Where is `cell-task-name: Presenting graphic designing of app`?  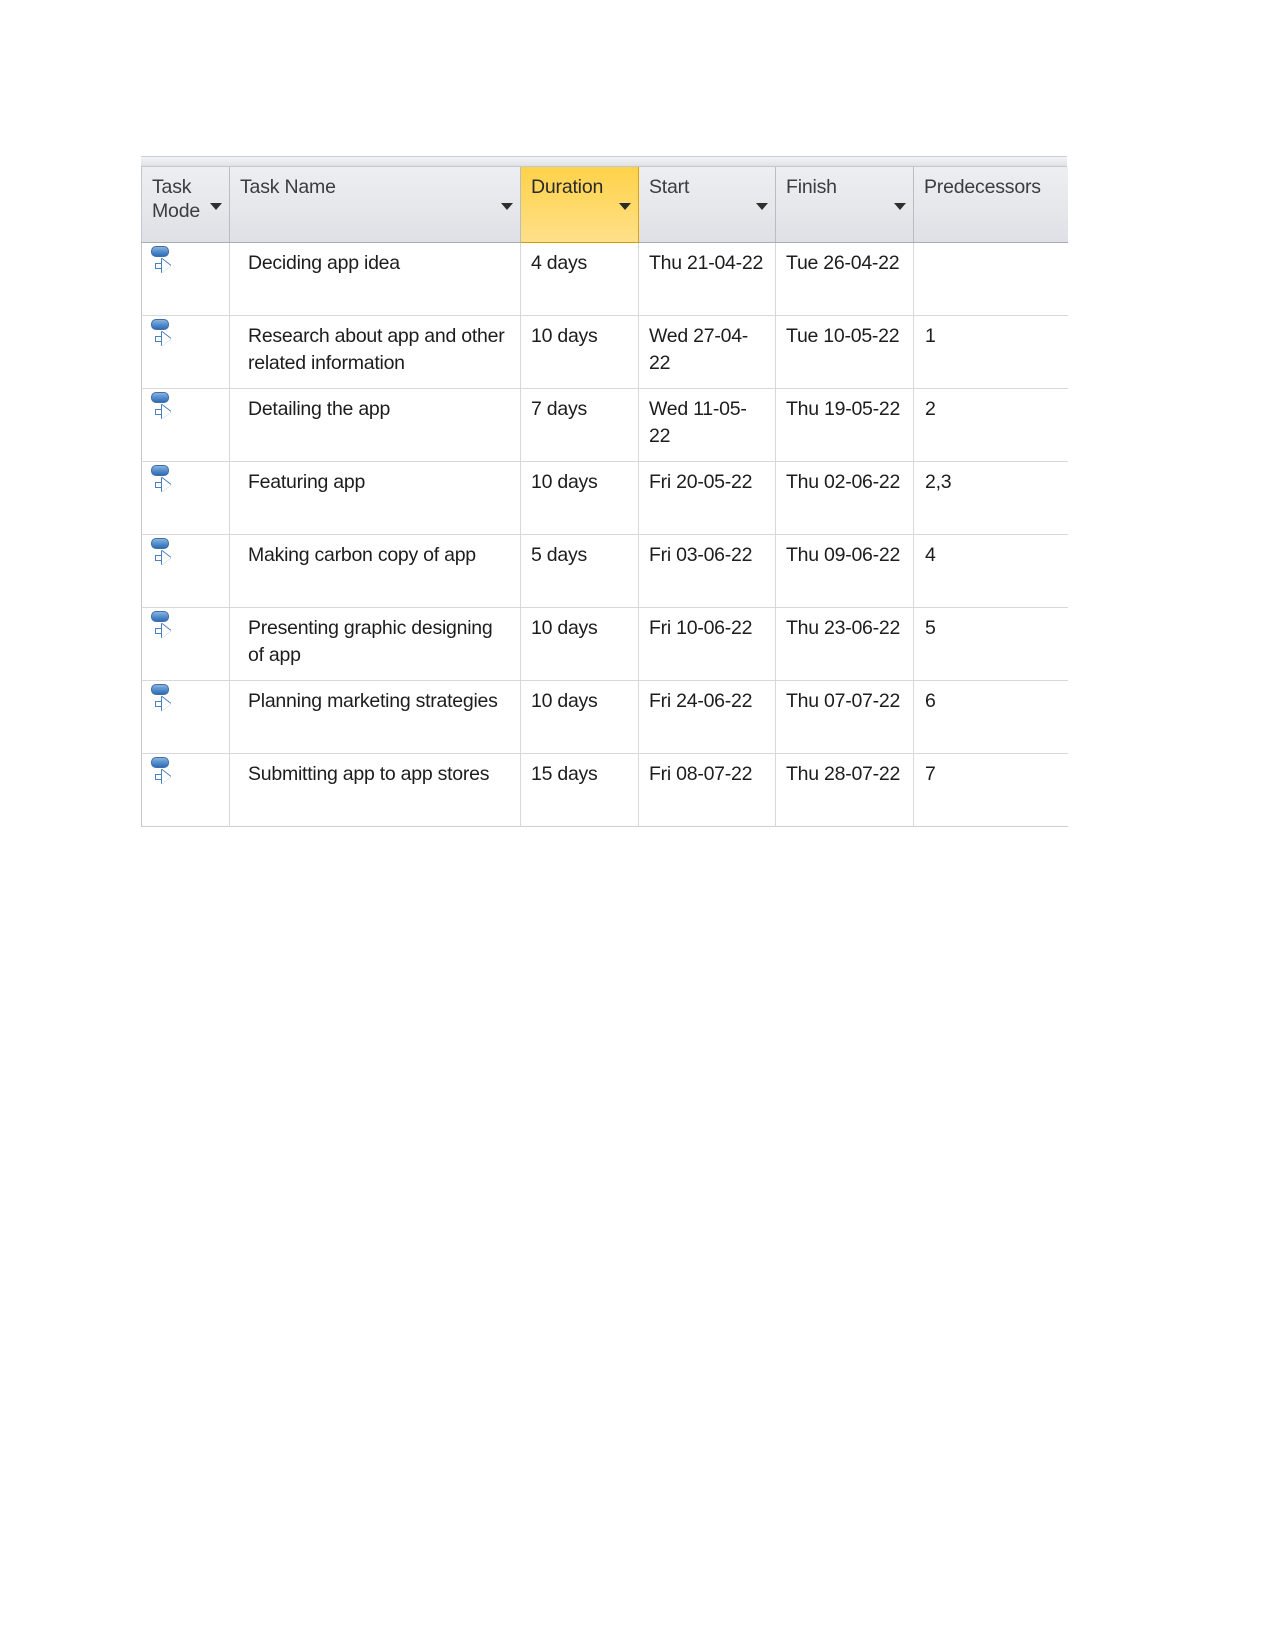
cell-task-name: Presenting graphic designing of app is located at coordinates (375, 644).